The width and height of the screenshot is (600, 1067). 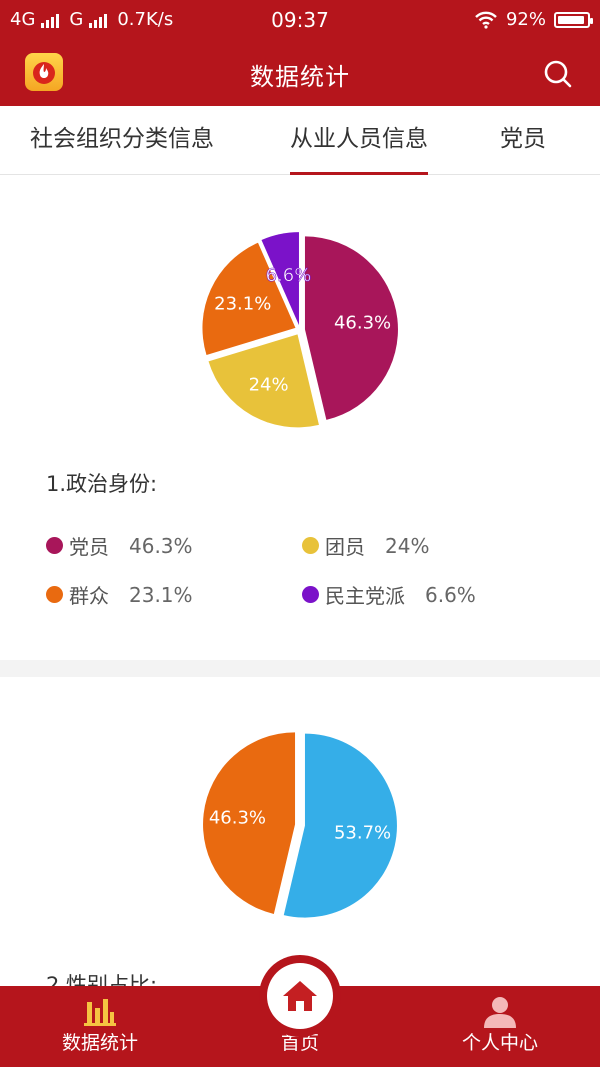 What do you see at coordinates (300, 330) in the screenshot?
I see `political-identity-pie-chart: 46.3% 24% 23.1% 6.6%` at bounding box center [300, 330].